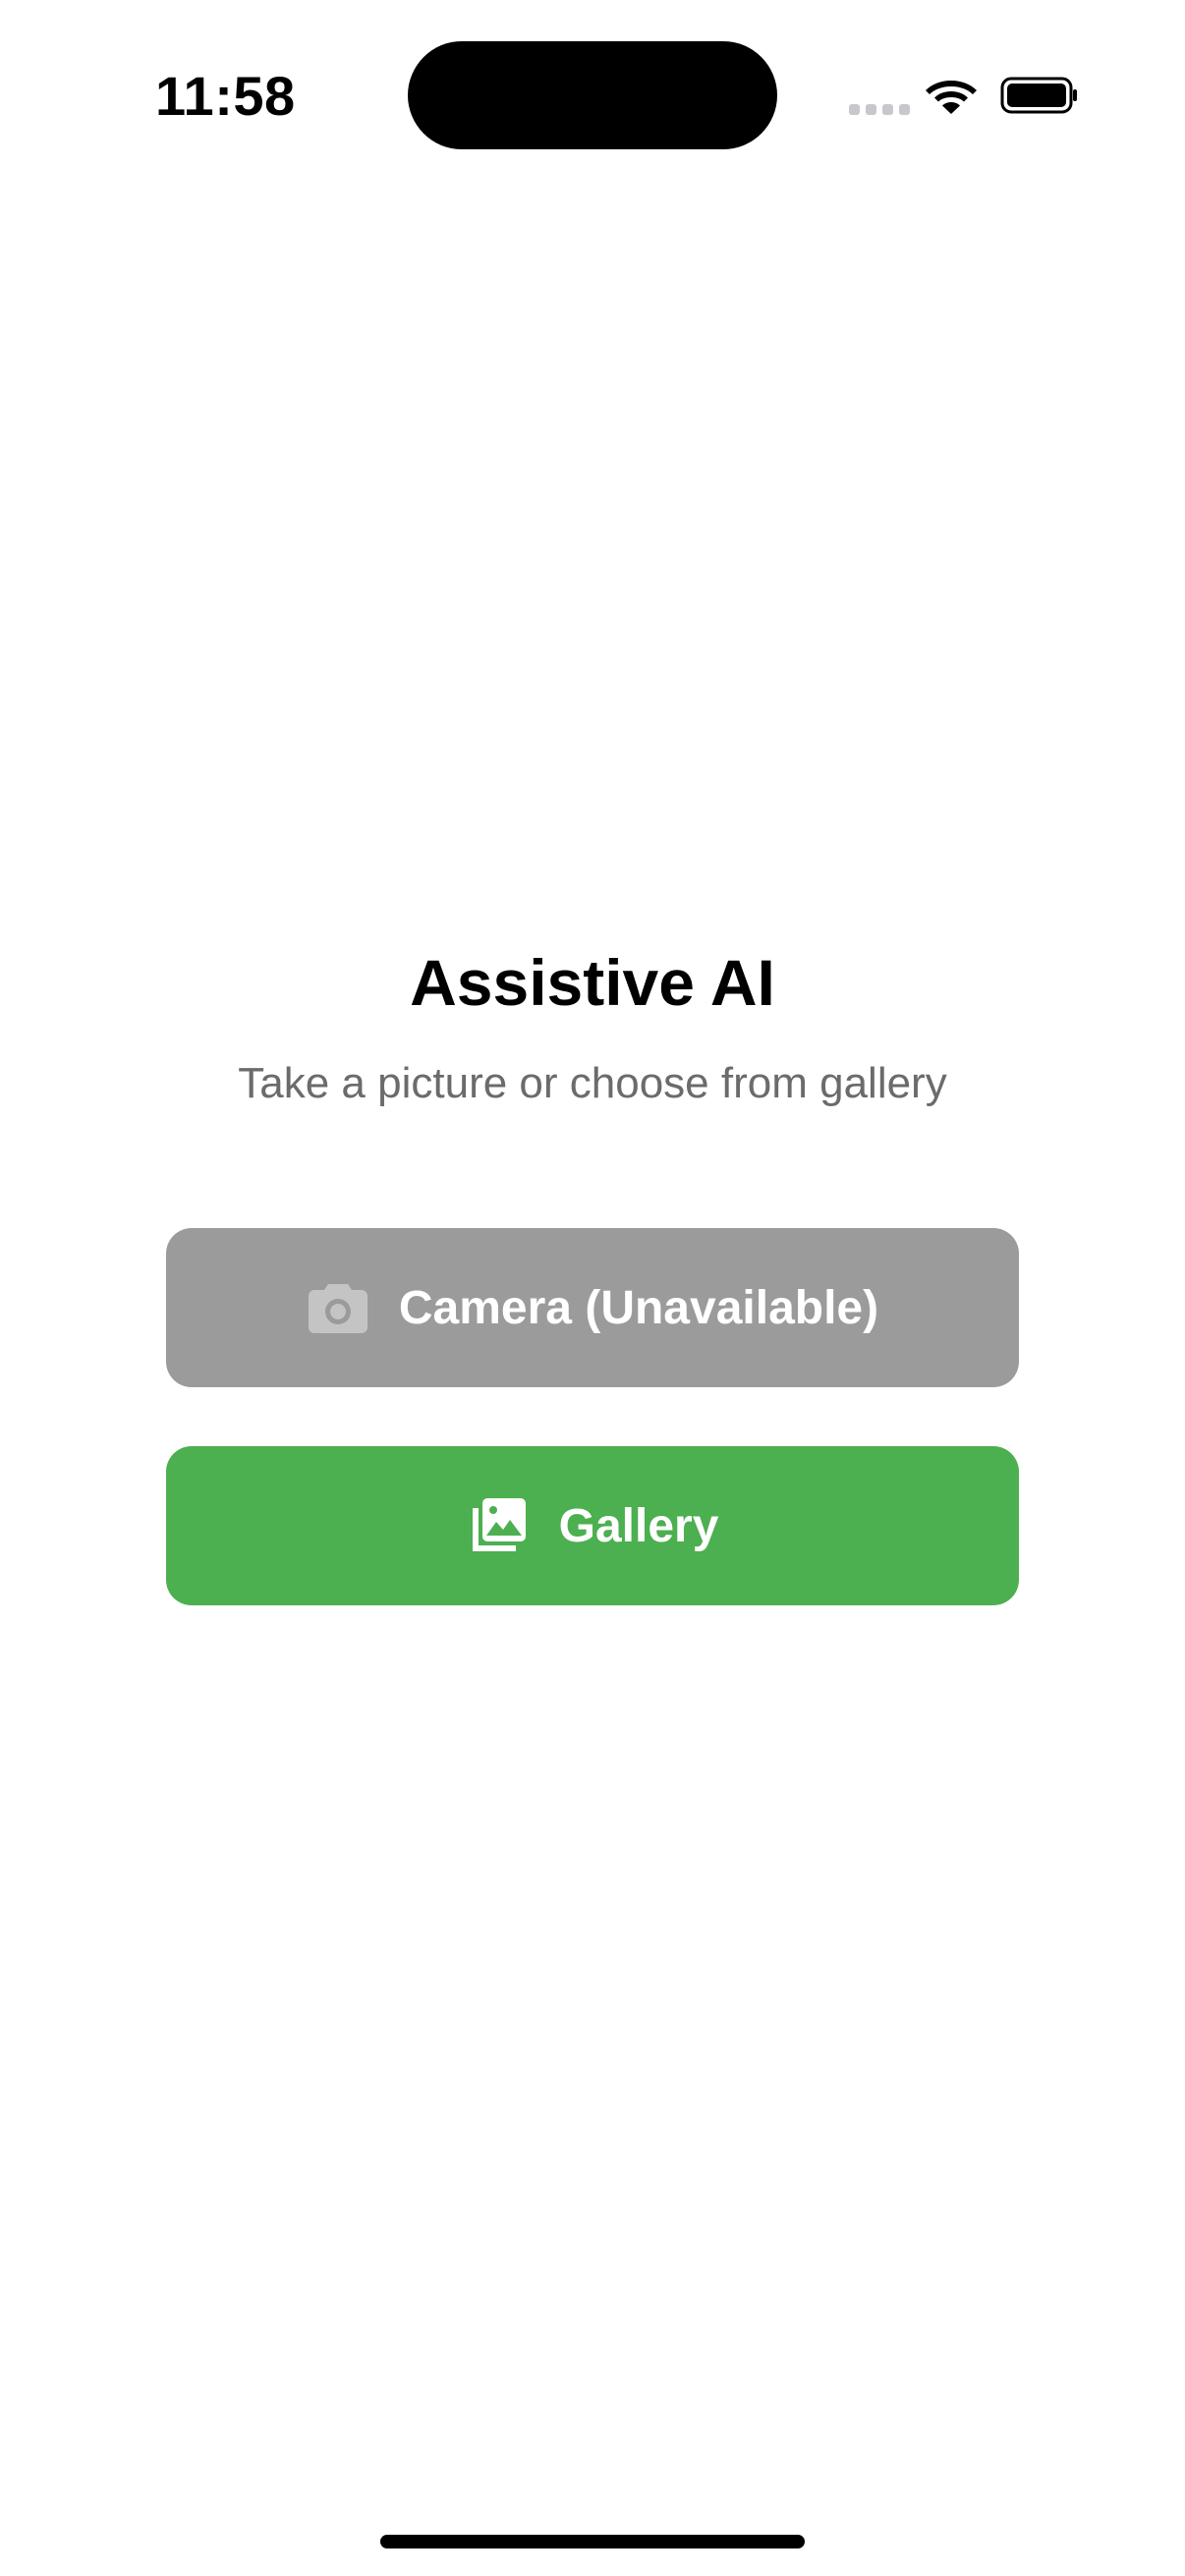 The image size is (1185, 2576). What do you see at coordinates (592, 2541) in the screenshot?
I see `home-indicator` at bounding box center [592, 2541].